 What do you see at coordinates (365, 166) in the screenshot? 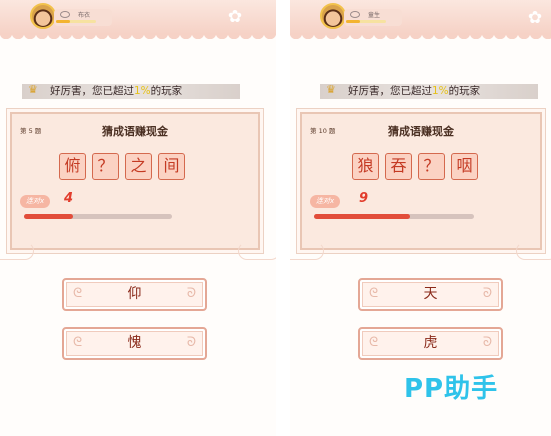
I see `idiom-char: 狼` at bounding box center [365, 166].